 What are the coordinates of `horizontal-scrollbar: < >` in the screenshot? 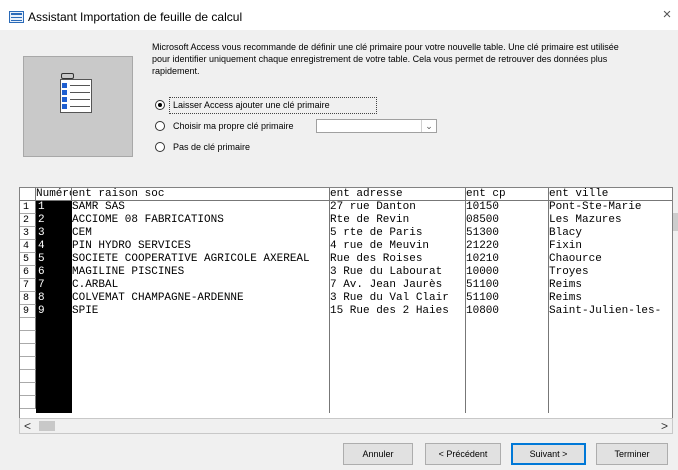 It's located at (346, 426).